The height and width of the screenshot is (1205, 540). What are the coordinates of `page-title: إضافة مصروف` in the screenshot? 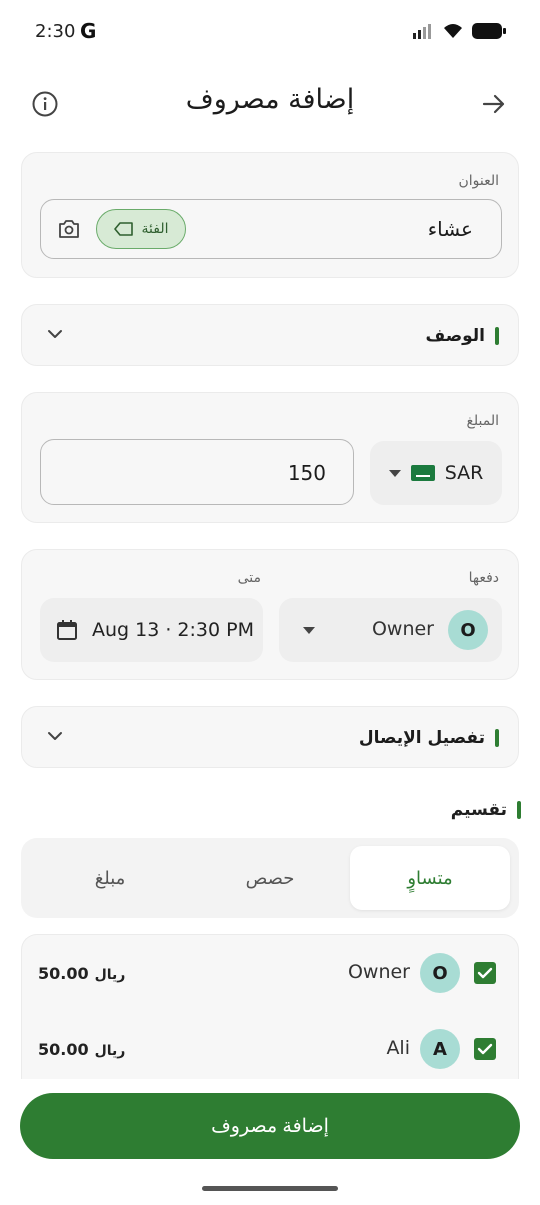 It's located at (270, 99).